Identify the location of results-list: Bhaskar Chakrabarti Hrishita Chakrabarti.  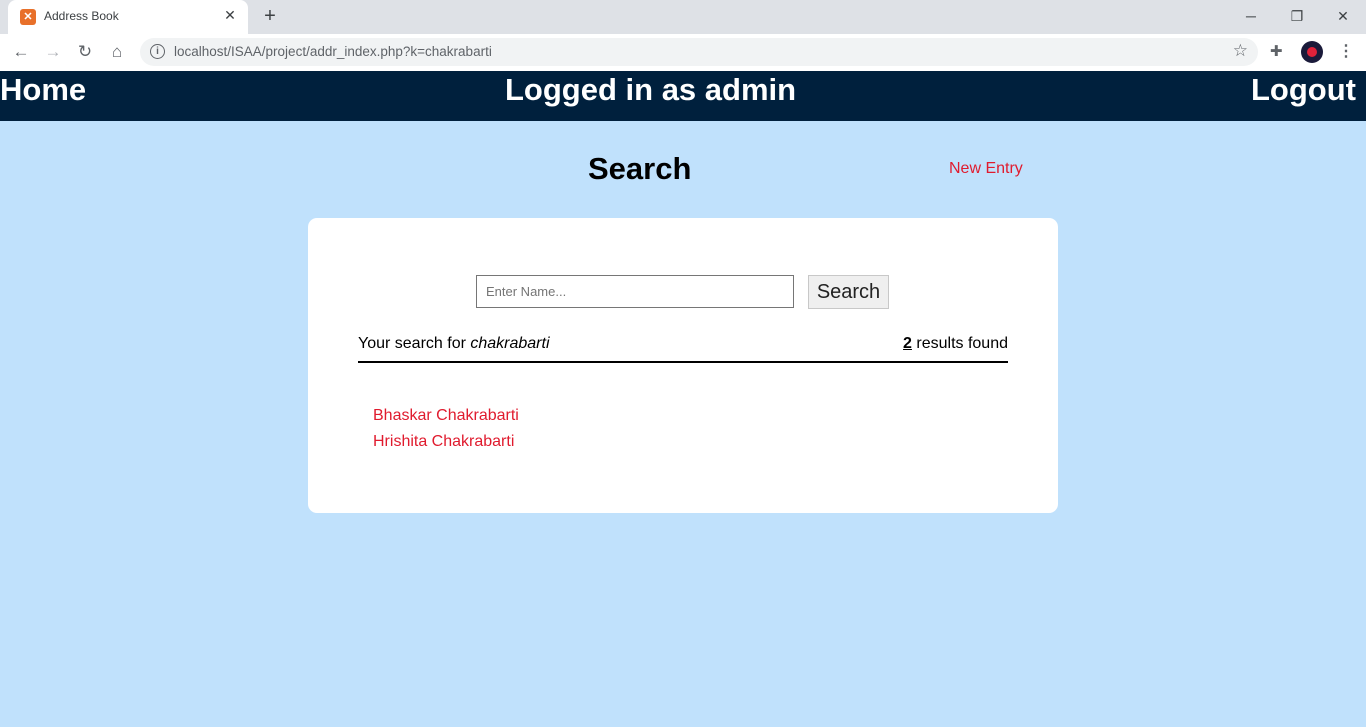
(446, 429).